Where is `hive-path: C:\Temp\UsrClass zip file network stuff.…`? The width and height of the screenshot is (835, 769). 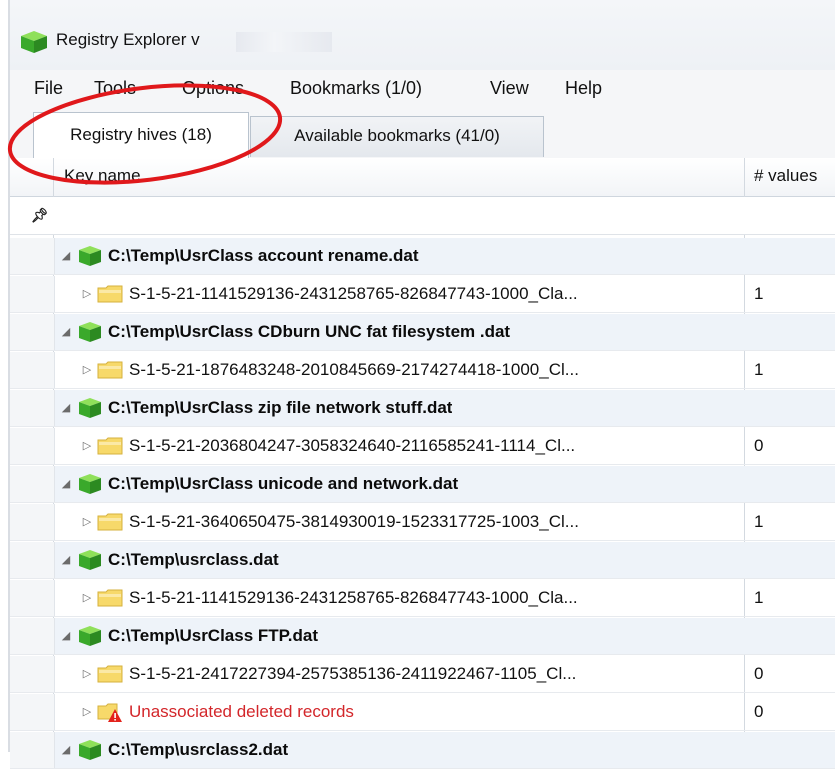 hive-path: C:\Temp\UsrClass zip file network stuff.… is located at coordinates (280, 407).